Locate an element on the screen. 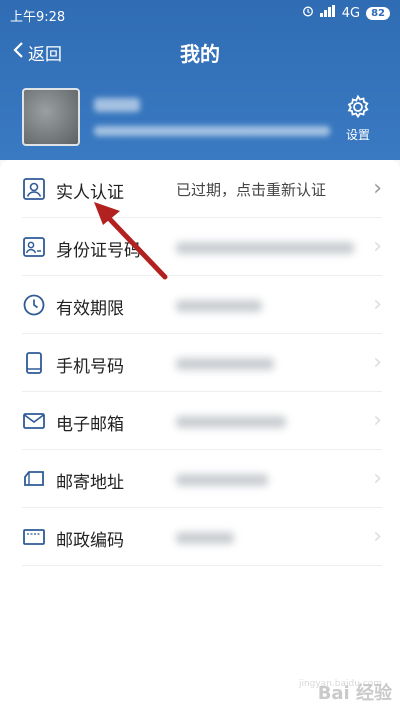  postcode-icon is located at coordinates (34, 537).